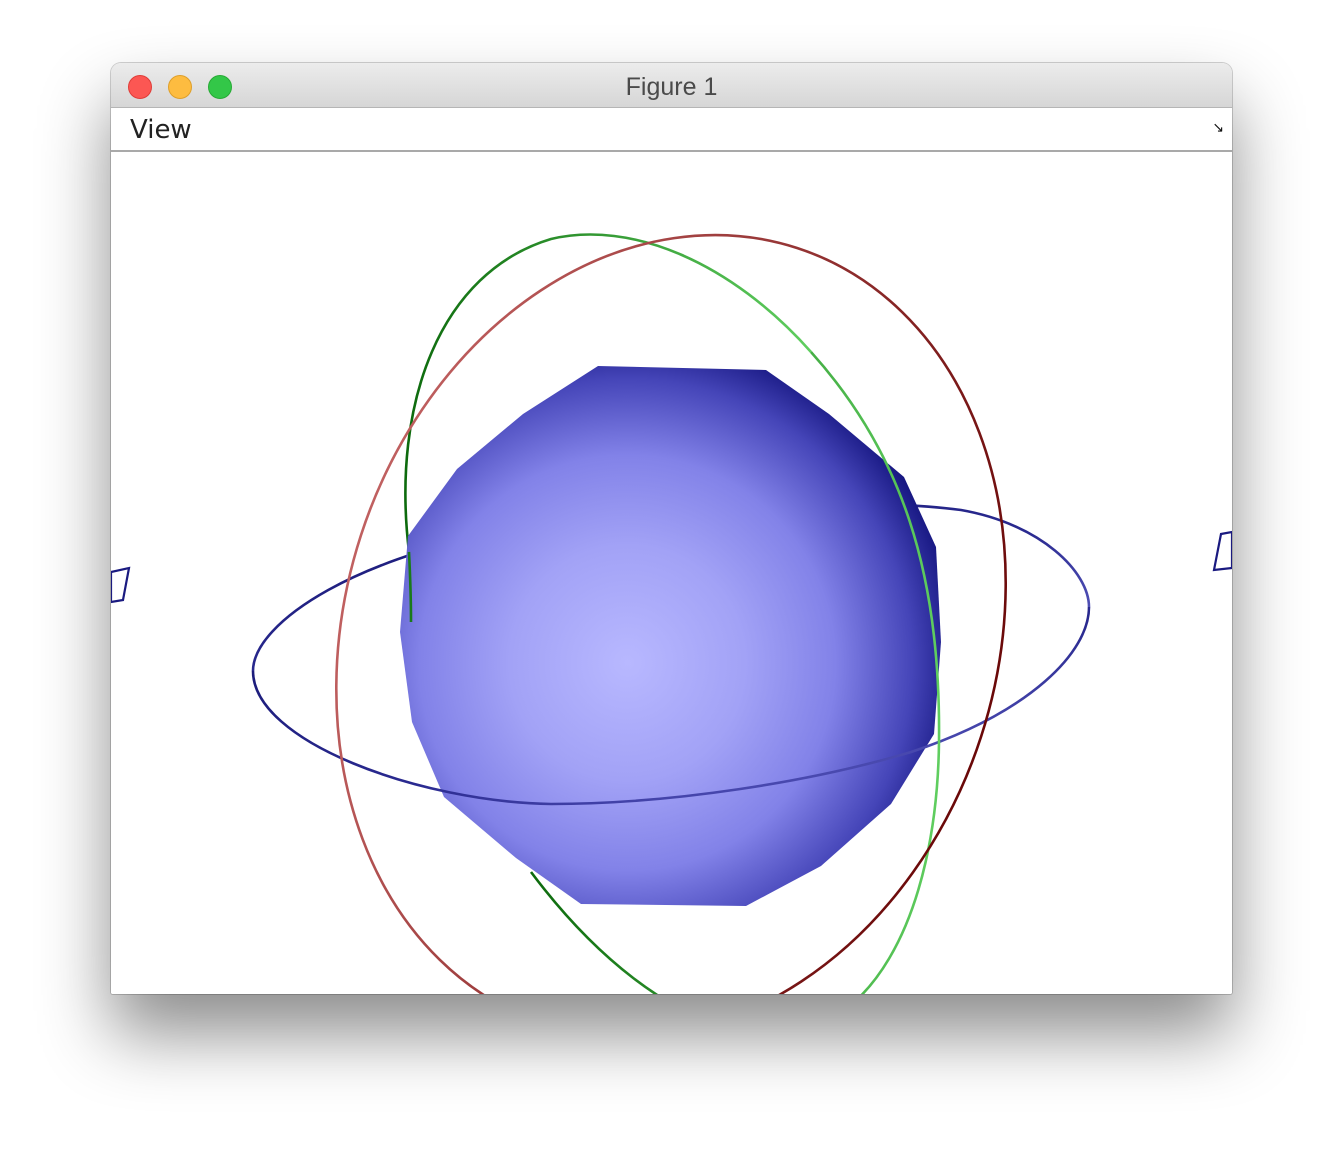 The width and height of the screenshot is (1344, 1154). What do you see at coordinates (1222, 551) in the screenshot?
I see `right-marker` at bounding box center [1222, 551].